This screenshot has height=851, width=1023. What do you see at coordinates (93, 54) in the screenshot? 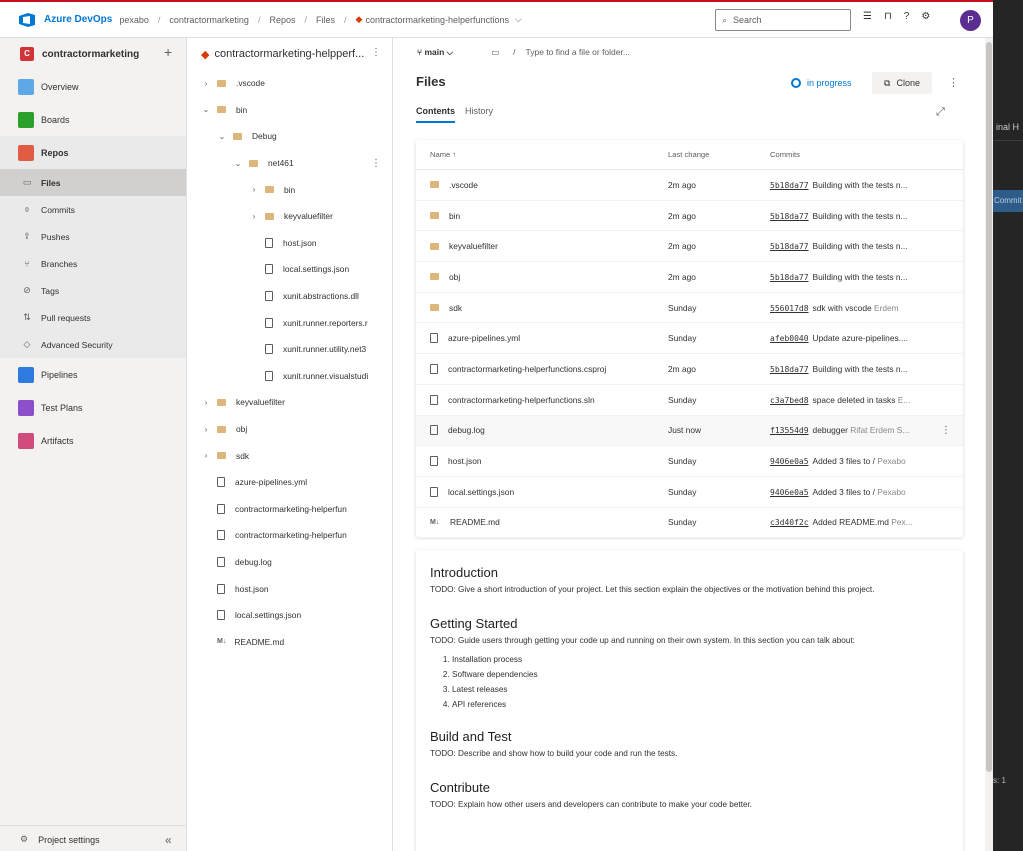
I see `project-selector: C contractormarketing +` at bounding box center [93, 54].